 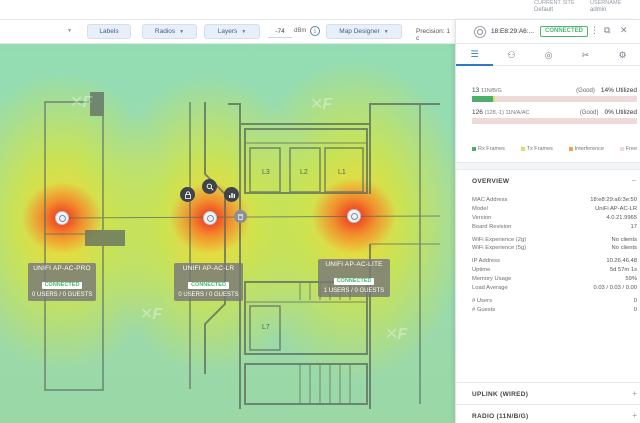 I want to click on radio-utilization-row: 13 11N/B/G (Good) 14% Utilized, so click(x=554, y=94).